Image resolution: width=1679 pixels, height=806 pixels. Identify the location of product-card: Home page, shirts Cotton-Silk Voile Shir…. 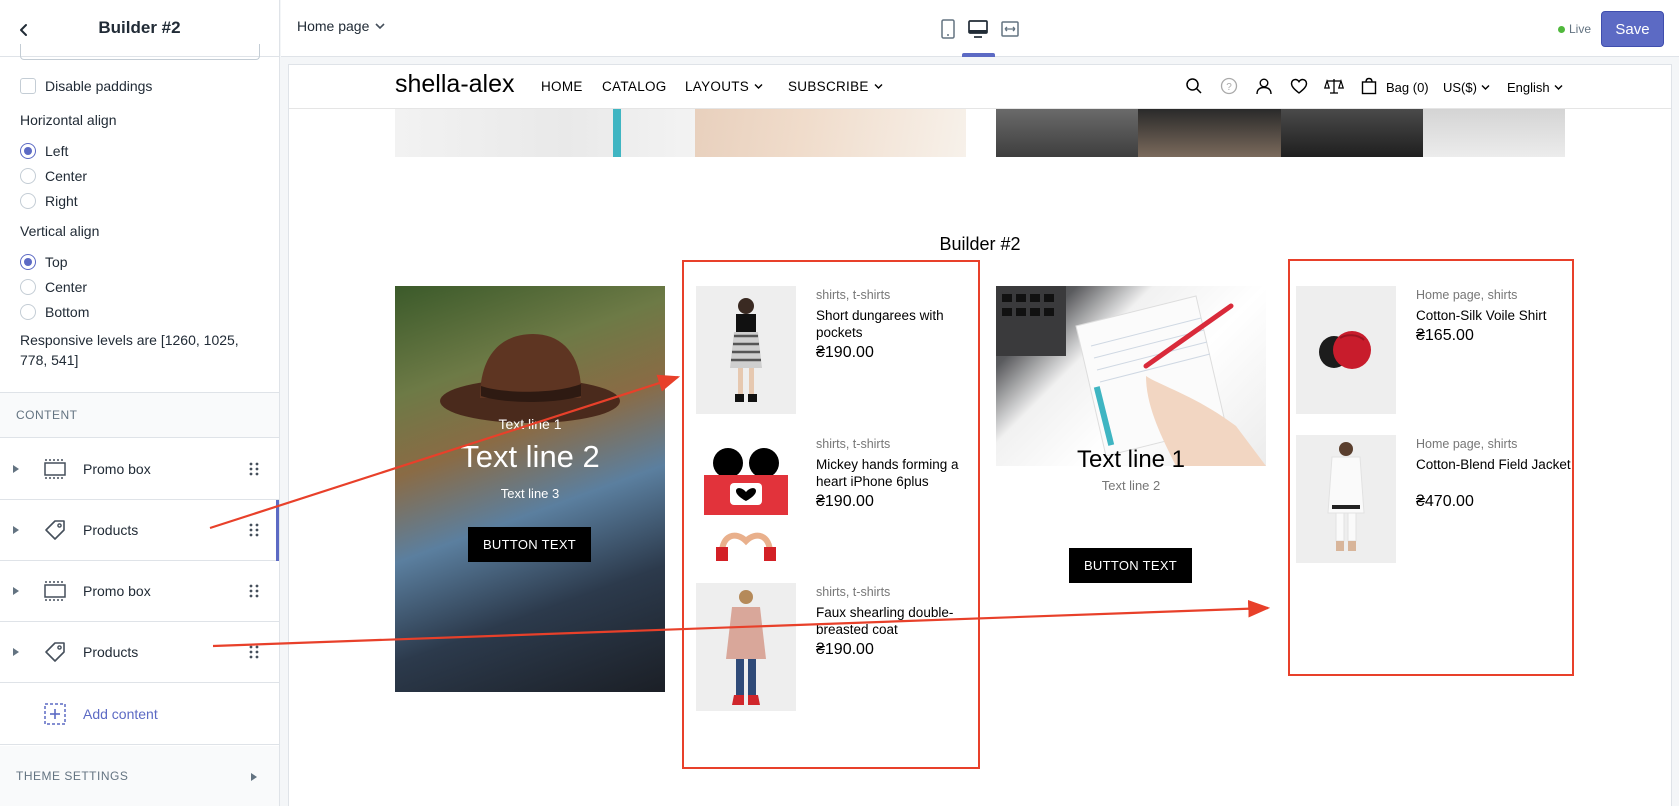
(1436, 350).